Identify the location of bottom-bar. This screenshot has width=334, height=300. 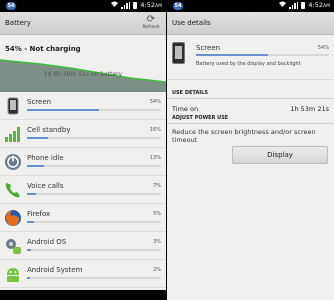
(83, 295).